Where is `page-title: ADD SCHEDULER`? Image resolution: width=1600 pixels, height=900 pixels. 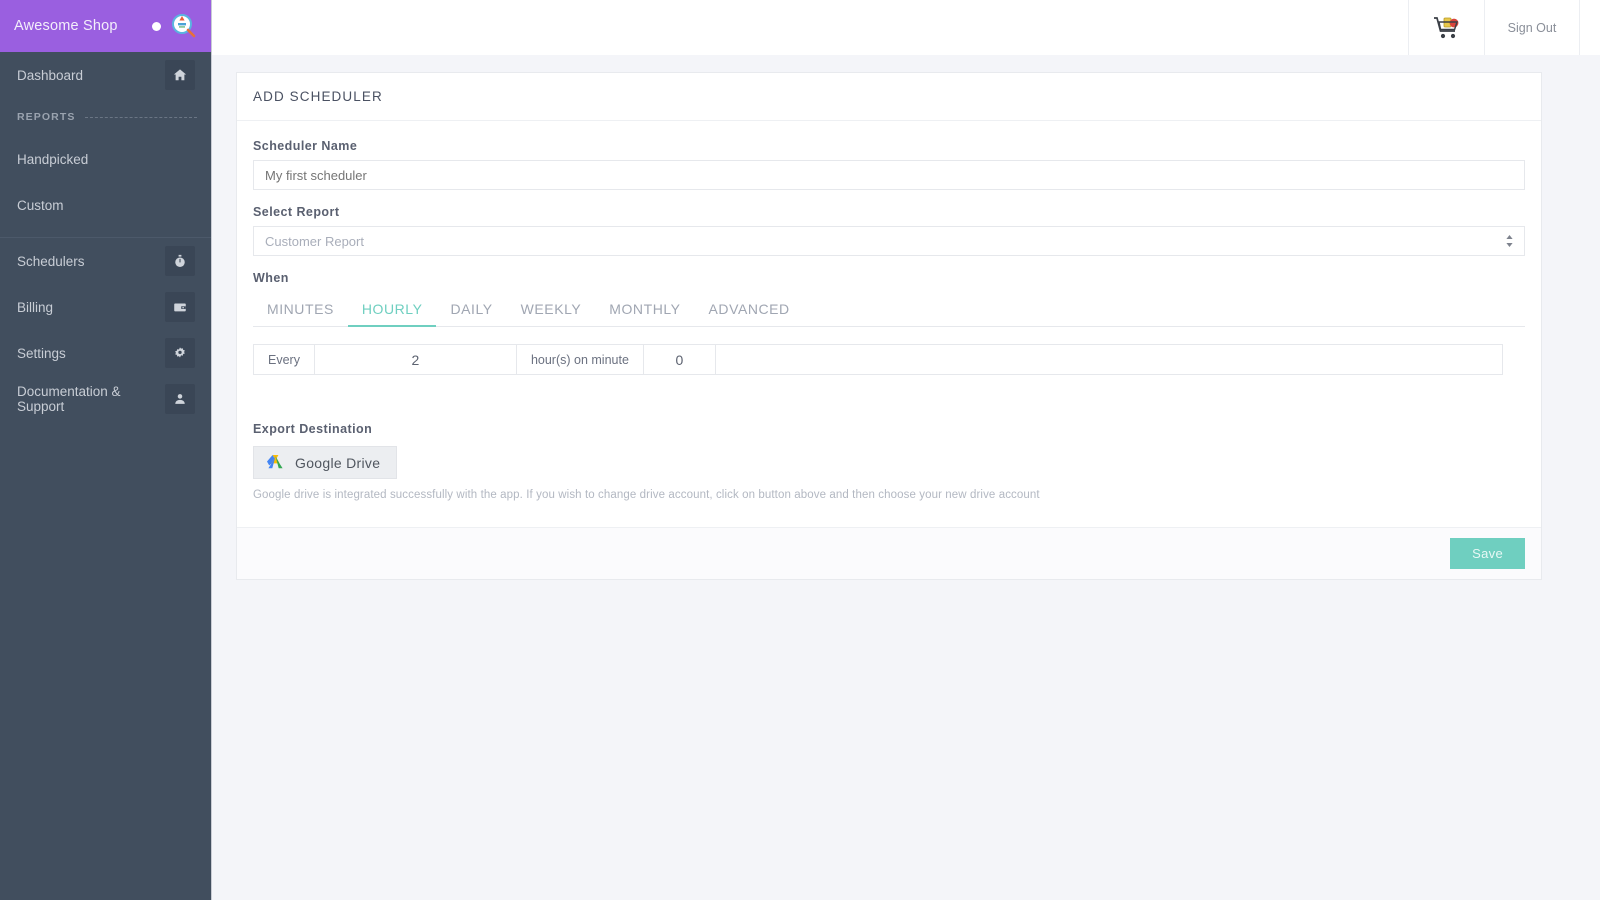
page-title: ADD SCHEDULER is located at coordinates (318, 96).